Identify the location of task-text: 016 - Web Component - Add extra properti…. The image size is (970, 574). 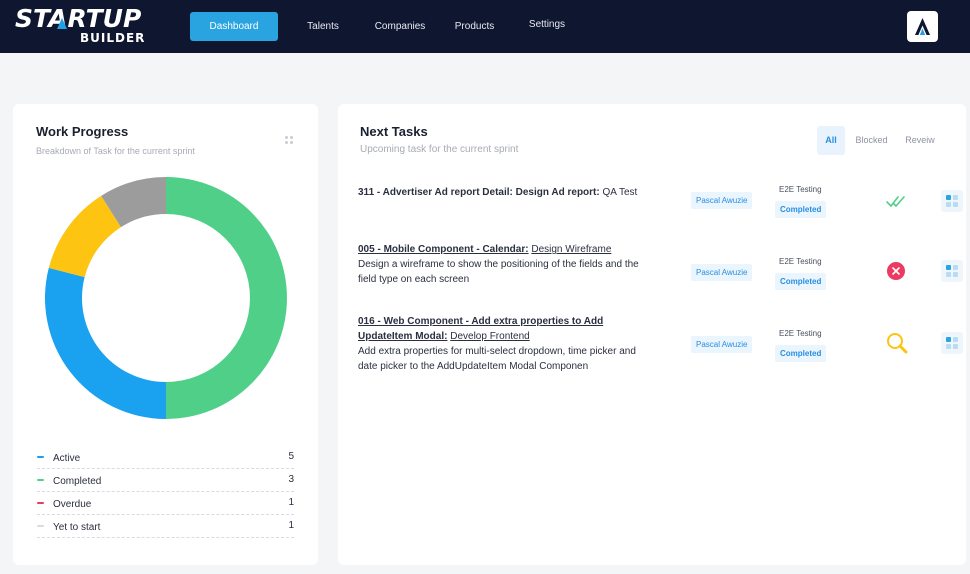
(508, 344).